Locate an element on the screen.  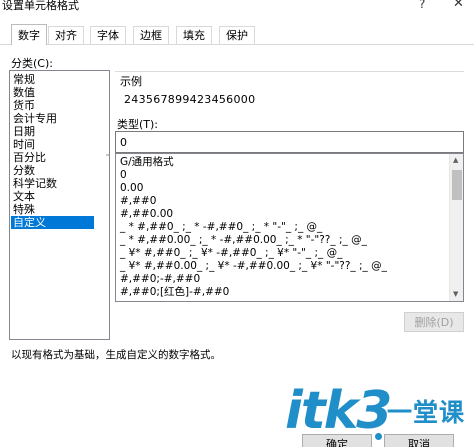
category-scroll-thumb is located at coordinates (107, 155).